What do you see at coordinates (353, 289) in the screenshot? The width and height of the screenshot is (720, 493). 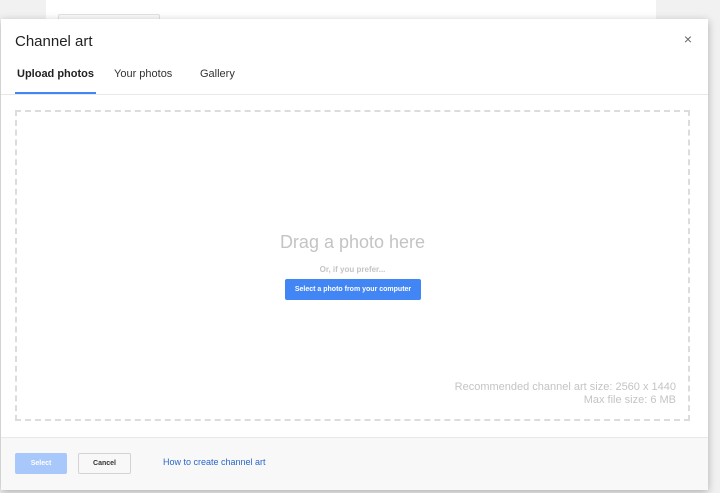 I see `select-photo-button: Select a photo from your computer` at bounding box center [353, 289].